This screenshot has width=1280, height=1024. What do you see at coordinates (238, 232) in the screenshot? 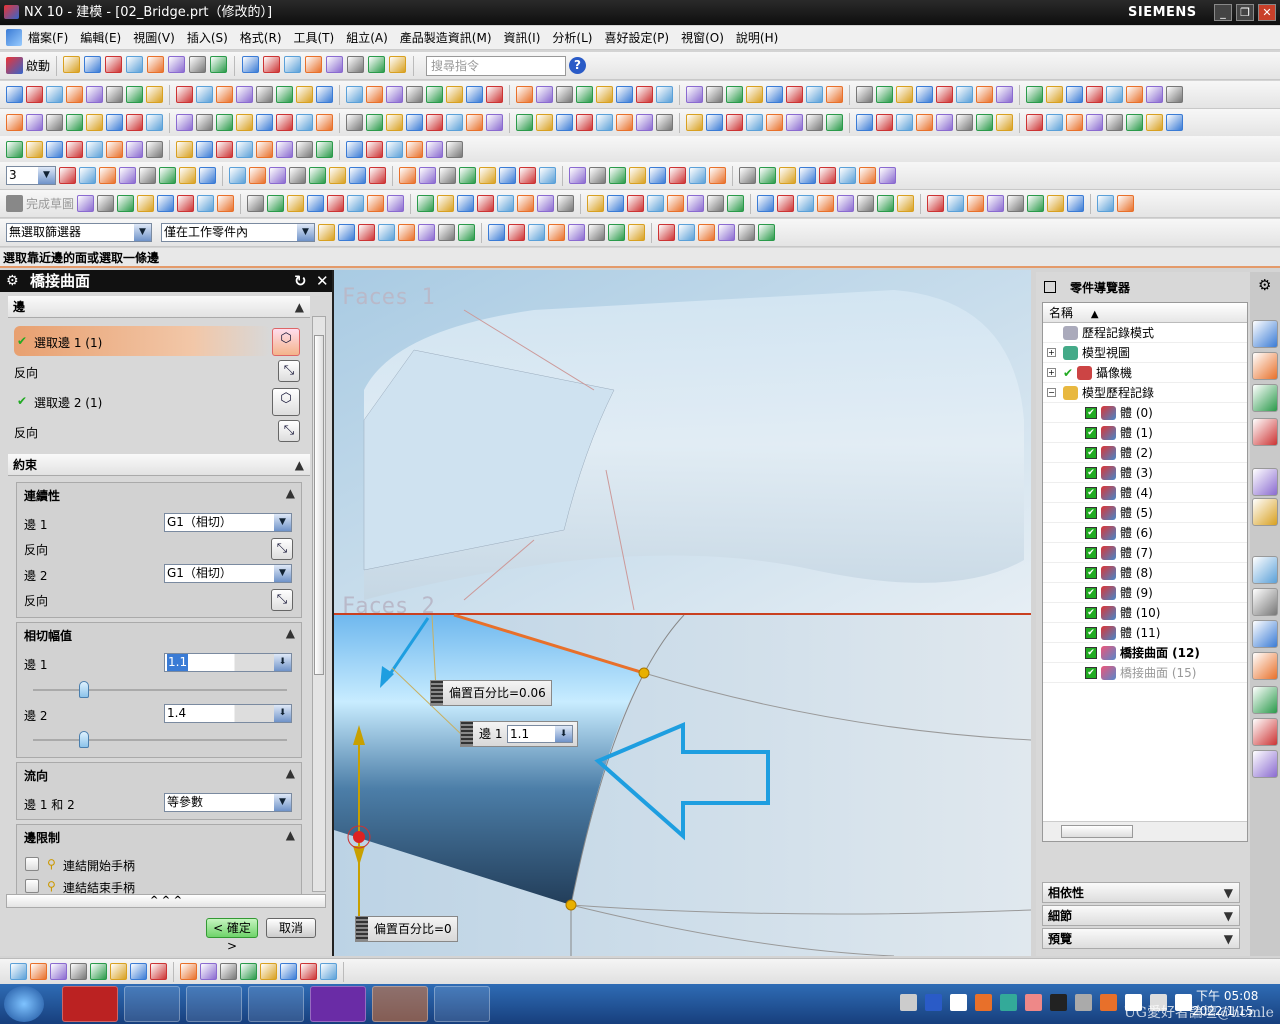
I see `selection-scope-select: 僅在工作零件內 ▼` at bounding box center [238, 232].